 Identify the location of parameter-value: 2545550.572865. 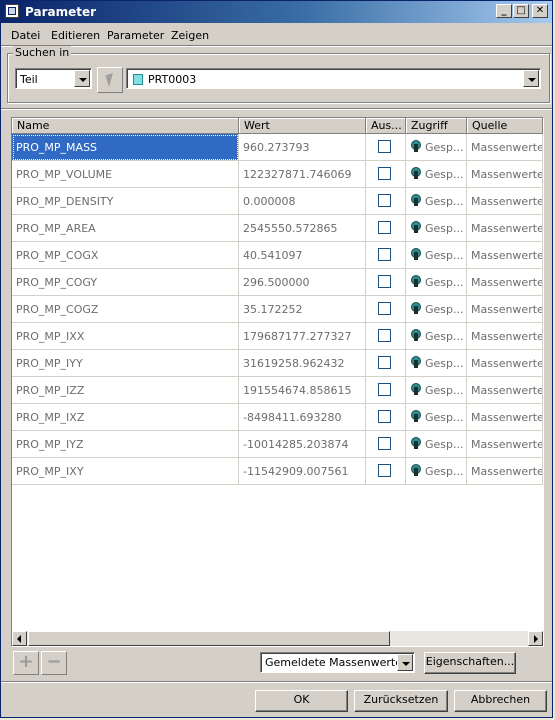
(302, 228).